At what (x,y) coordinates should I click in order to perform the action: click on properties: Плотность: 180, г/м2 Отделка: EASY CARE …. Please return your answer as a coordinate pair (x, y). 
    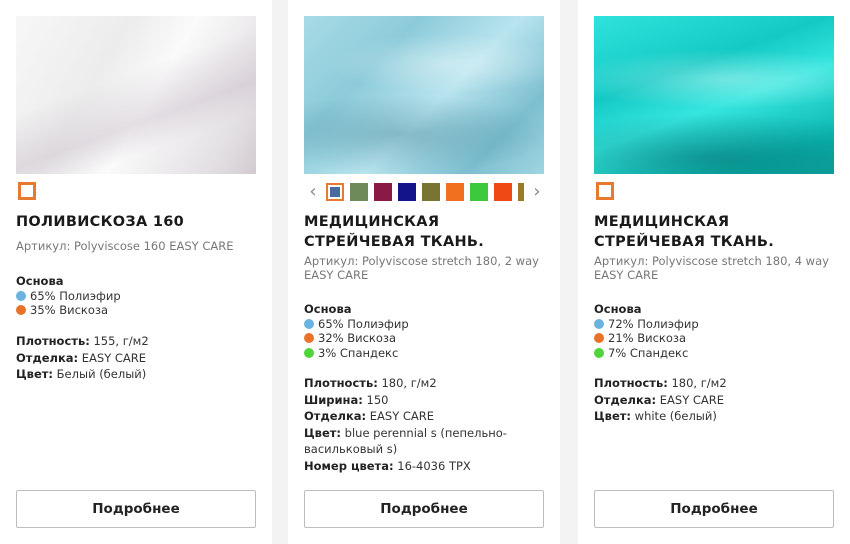
    Looking at the image, I should click on (714, 400).